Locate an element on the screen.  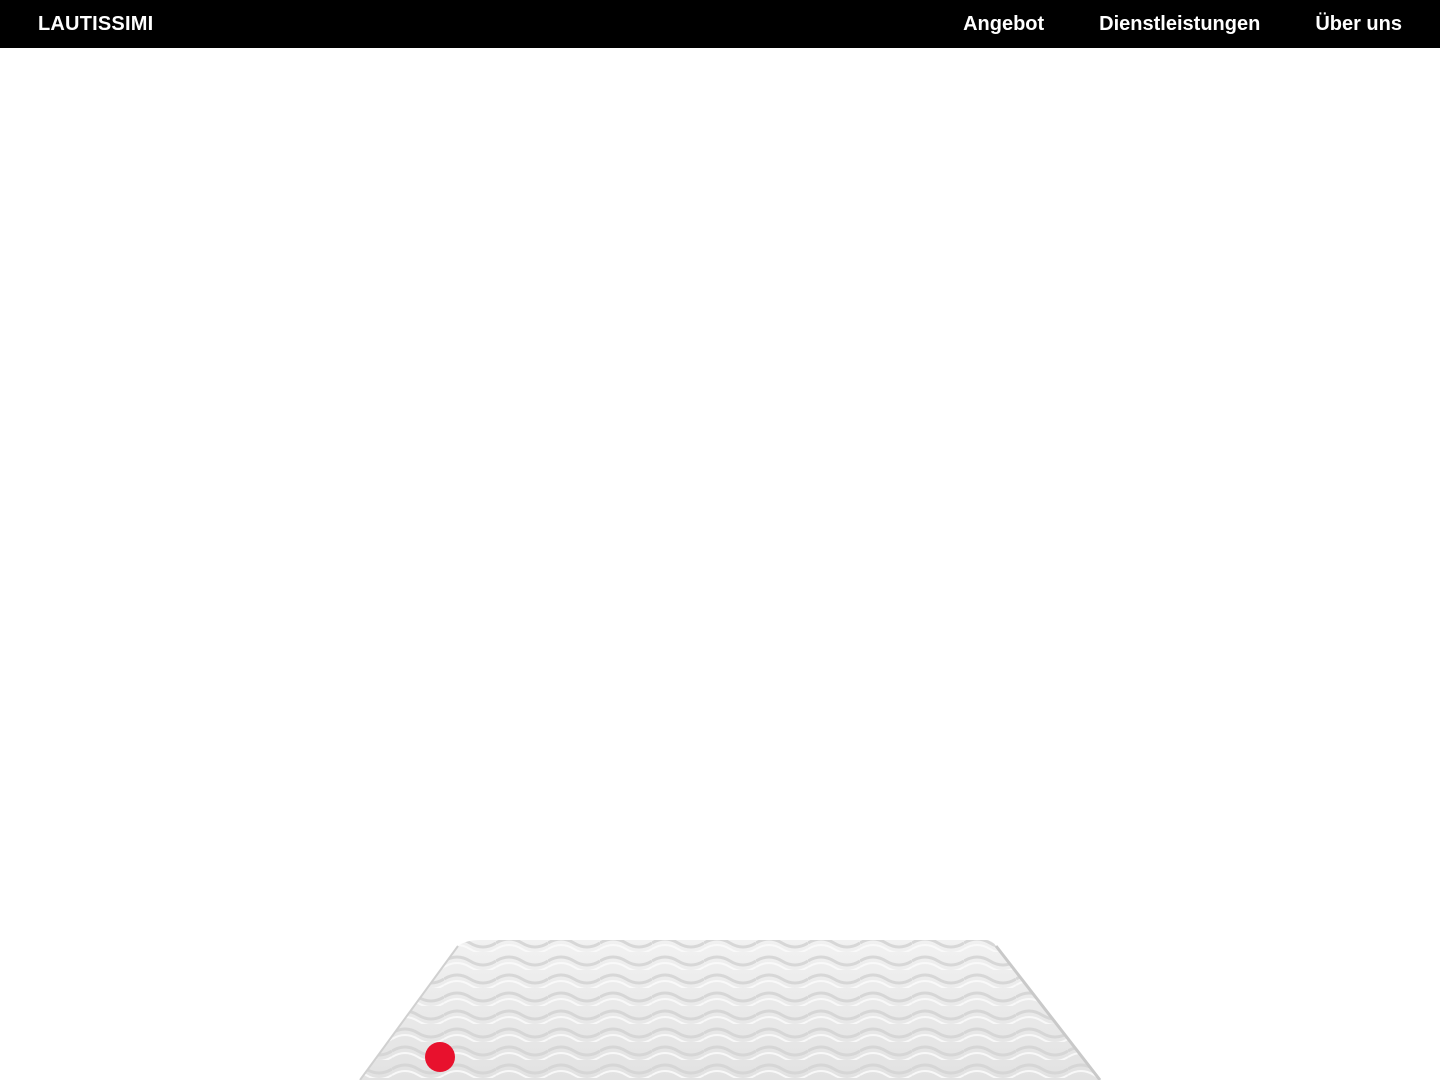
main-nav: Angebot Dienstleistungen Über uns is located at coordinates (1182, 24).